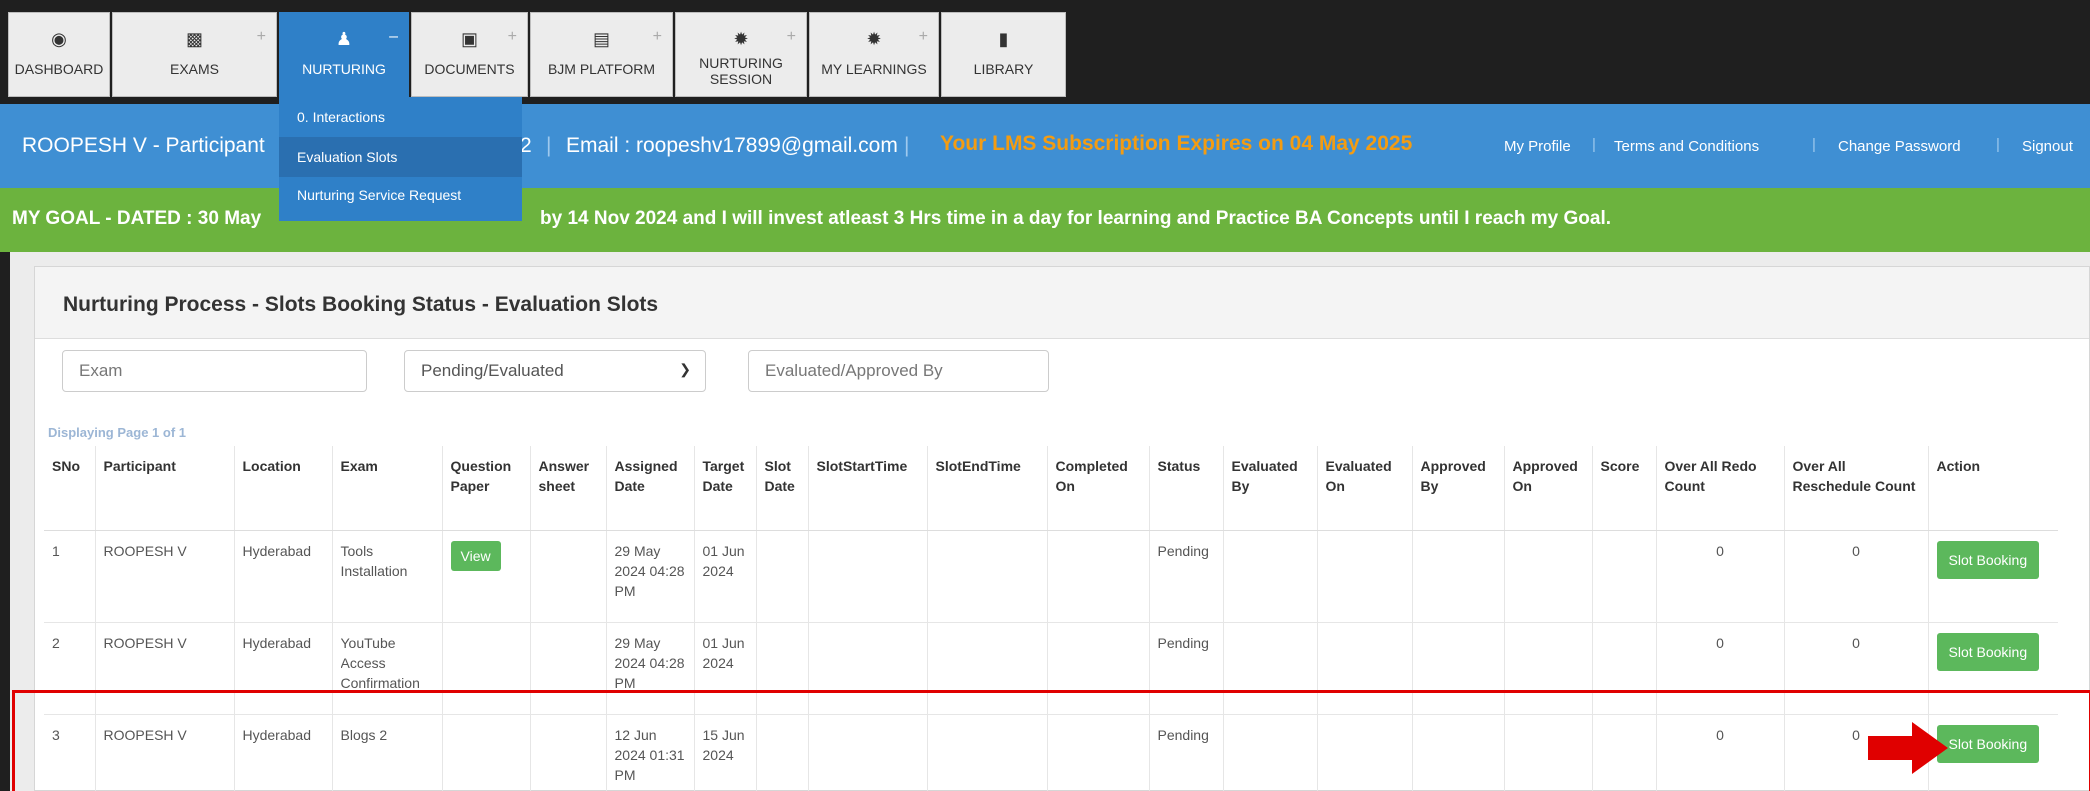 This screenshot has width=2090, height=791. What do you see at coordinates (194, 54) in the screenshot?
I see `tab-exams: ▩ + EXAMS` at bounding box center [194, 54].